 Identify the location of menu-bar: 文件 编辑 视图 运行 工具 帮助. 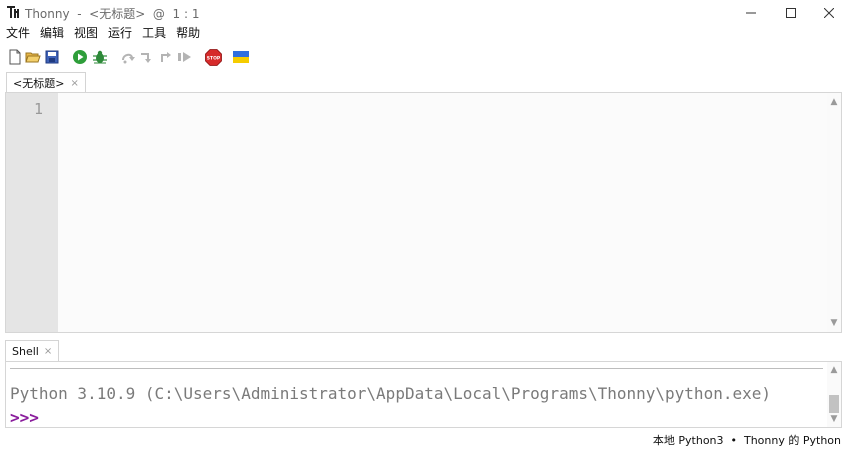
(102, 34).